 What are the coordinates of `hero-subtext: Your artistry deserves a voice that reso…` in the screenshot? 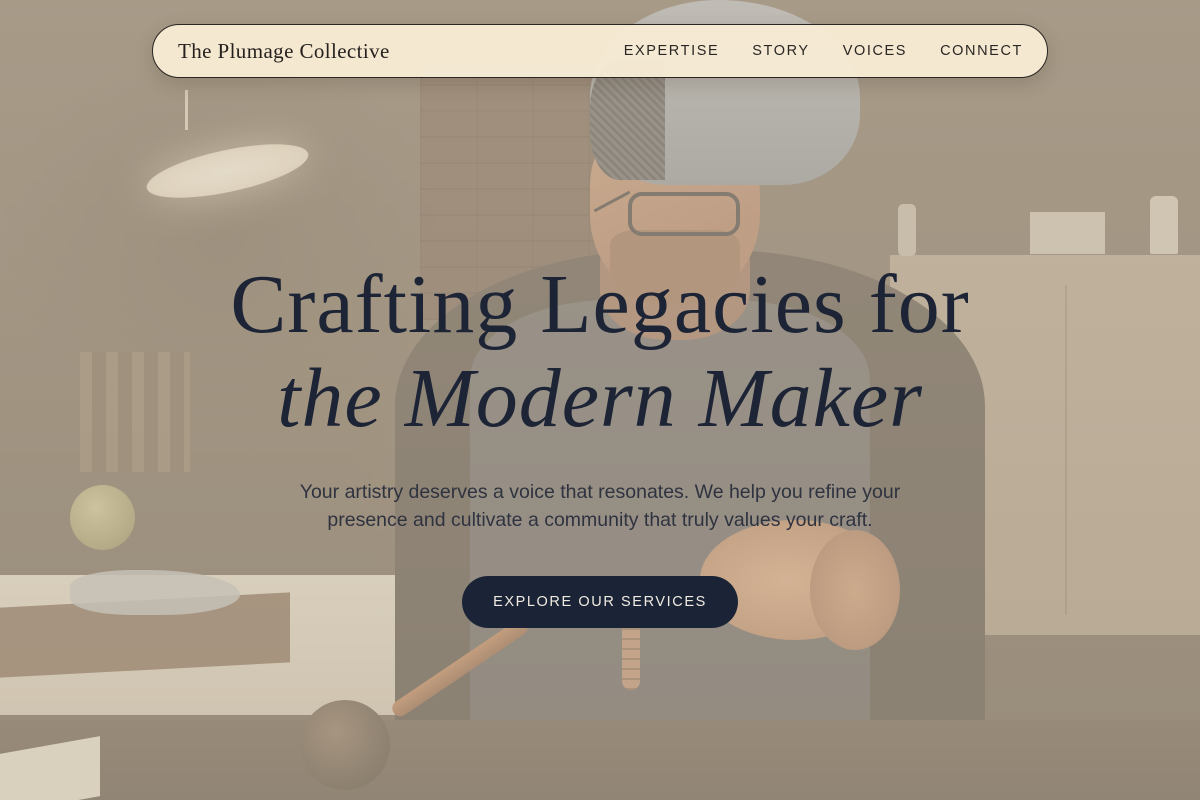 It's located at (600, 506).